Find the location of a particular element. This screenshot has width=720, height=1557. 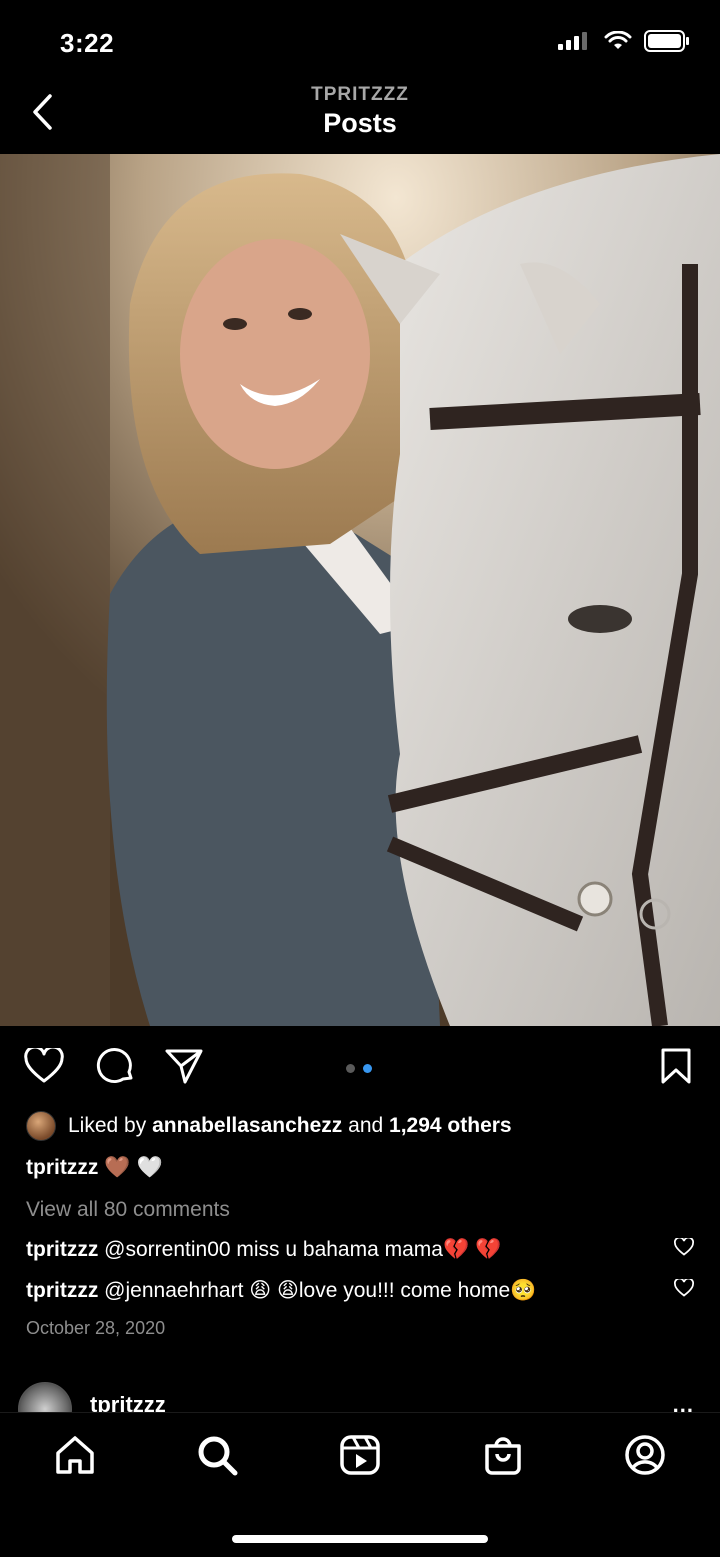

wifi-icon is located at coordinates (618, 43).